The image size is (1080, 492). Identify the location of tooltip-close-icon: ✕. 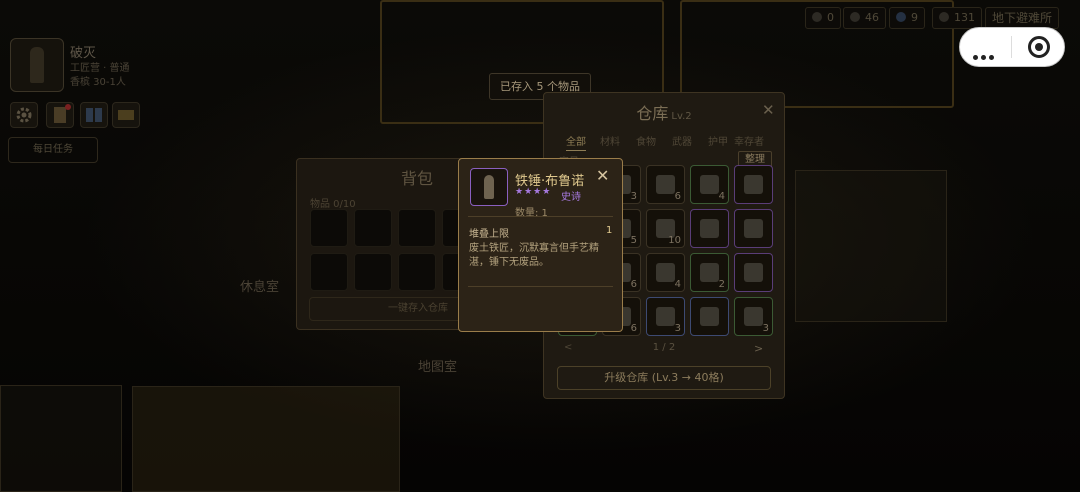
(602, 175).